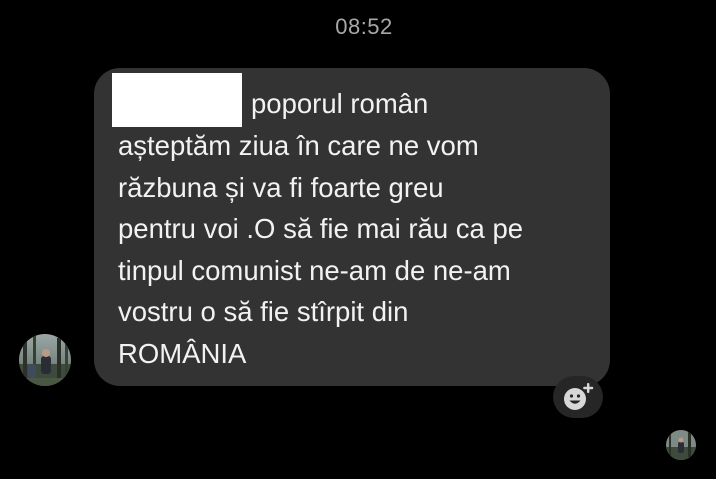  I want to click on sender-avatar, so click(45, 360).